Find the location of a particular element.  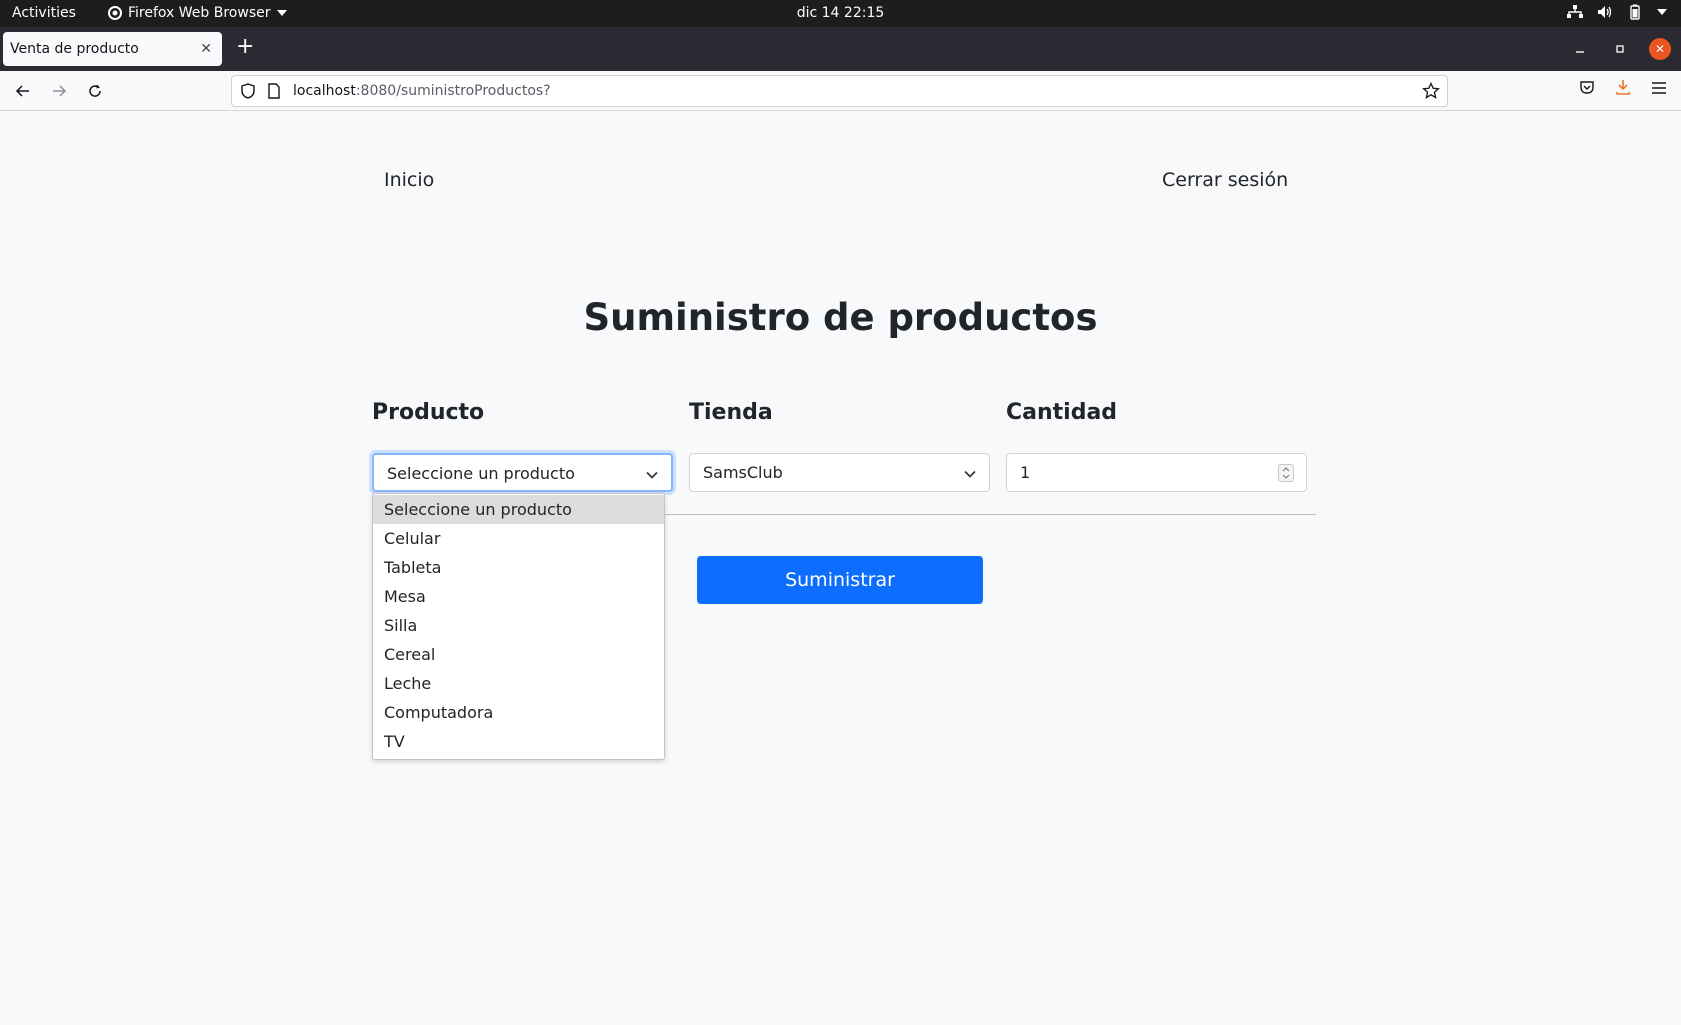

close-window-button: ✕ is located at coordinates (1660, 49).